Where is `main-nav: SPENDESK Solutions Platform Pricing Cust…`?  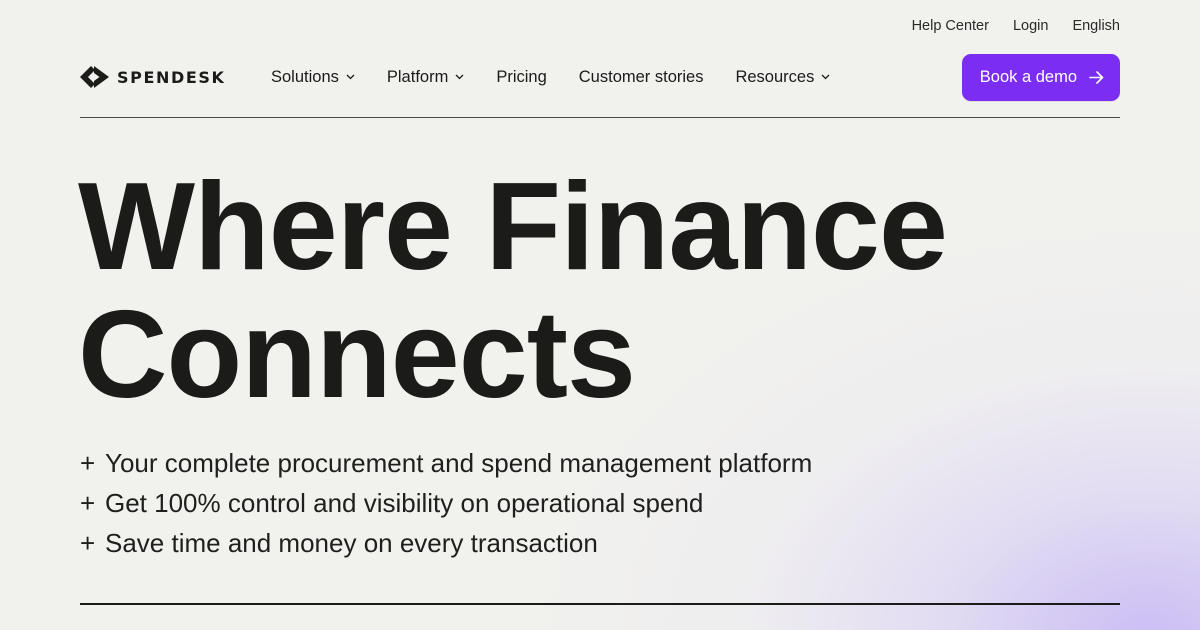
main-nav: SPENDESK Solutions Platform Pricing Cust… is located at coordinates (600, 77).